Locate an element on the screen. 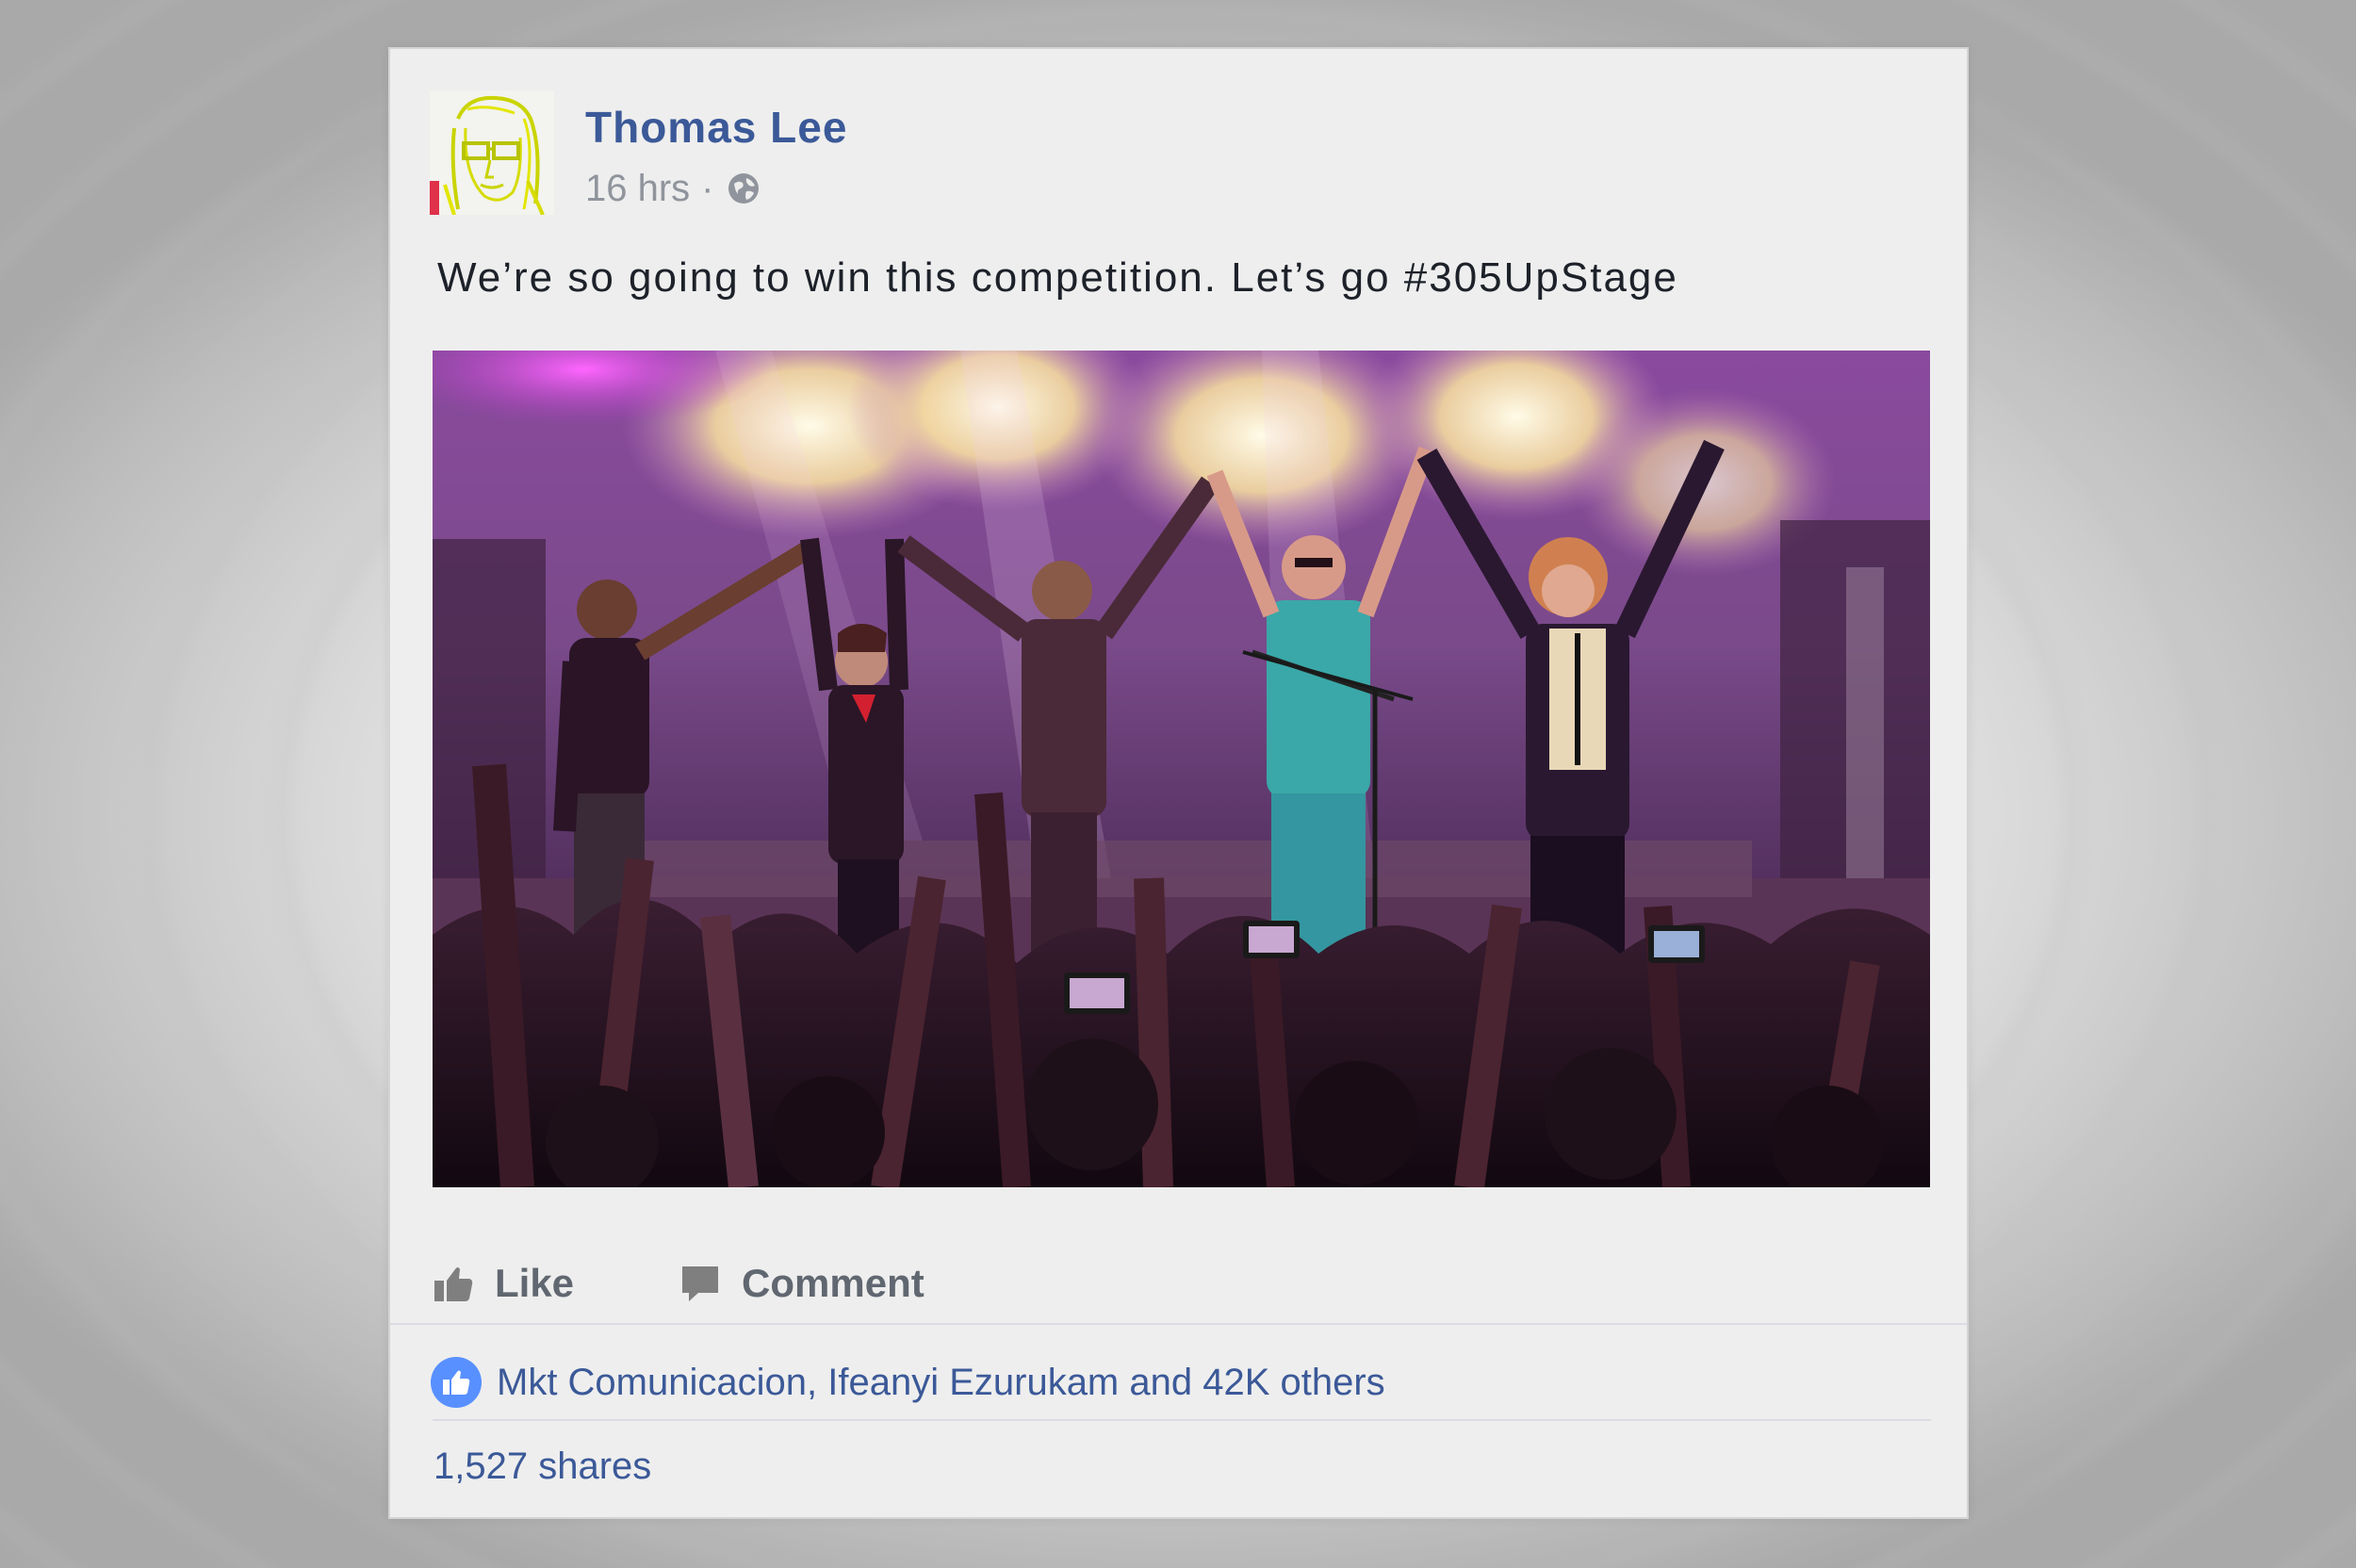 The width and height of the screenshot is (2356, 1568). post-timestamp: 16 hrs is located at coordinates (637, 189).